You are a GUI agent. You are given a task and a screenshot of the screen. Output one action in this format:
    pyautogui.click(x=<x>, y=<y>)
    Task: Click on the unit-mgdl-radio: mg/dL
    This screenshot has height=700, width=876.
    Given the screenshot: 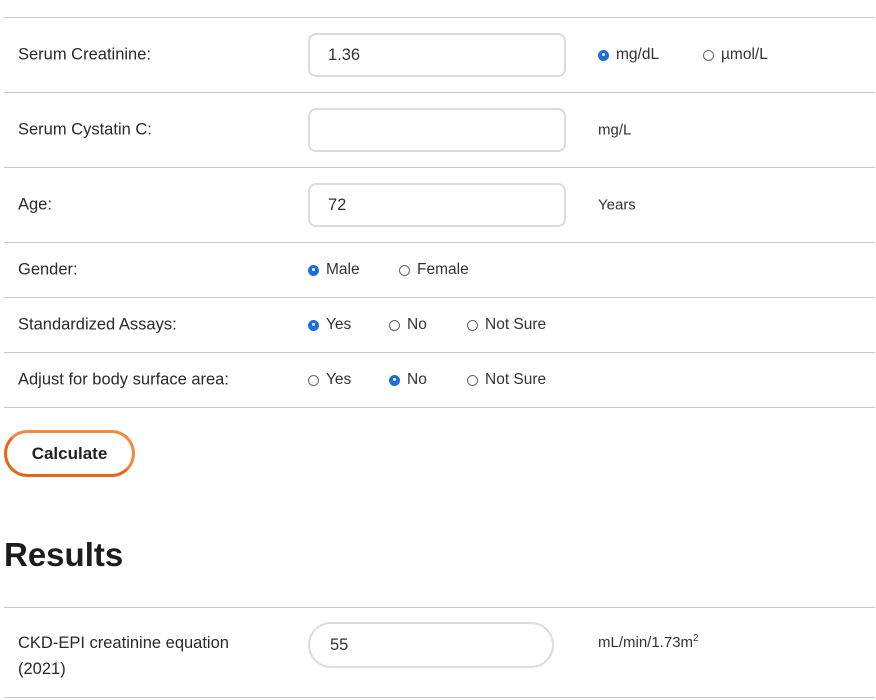 What is the action you would take?
    pyautogui.click(x=628, y=55)
    